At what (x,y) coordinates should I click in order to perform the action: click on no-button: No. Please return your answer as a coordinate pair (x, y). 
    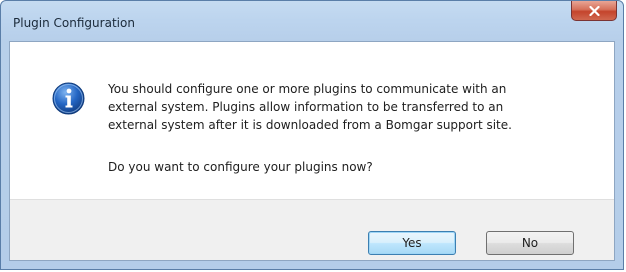
    Looking at the image, I should click on (530, 243).